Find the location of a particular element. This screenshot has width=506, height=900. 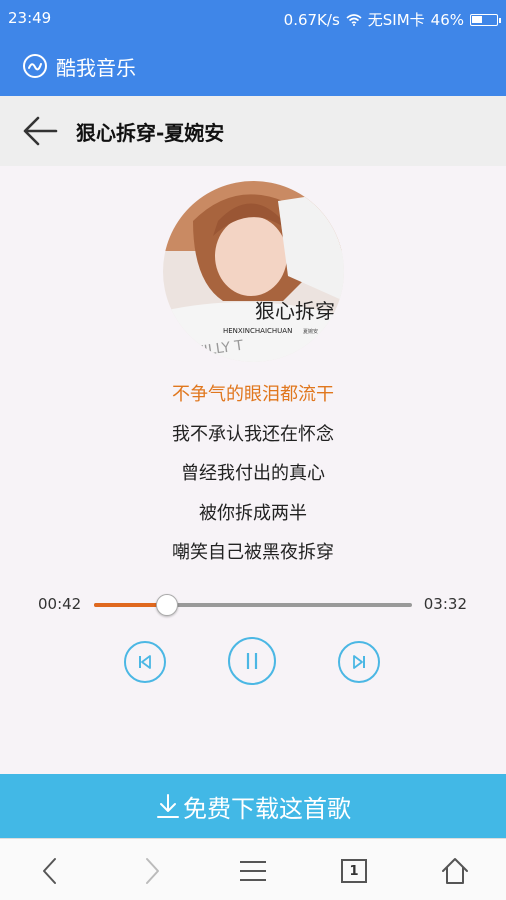

current-time: 00:42 is located at coordinates (60, 604).